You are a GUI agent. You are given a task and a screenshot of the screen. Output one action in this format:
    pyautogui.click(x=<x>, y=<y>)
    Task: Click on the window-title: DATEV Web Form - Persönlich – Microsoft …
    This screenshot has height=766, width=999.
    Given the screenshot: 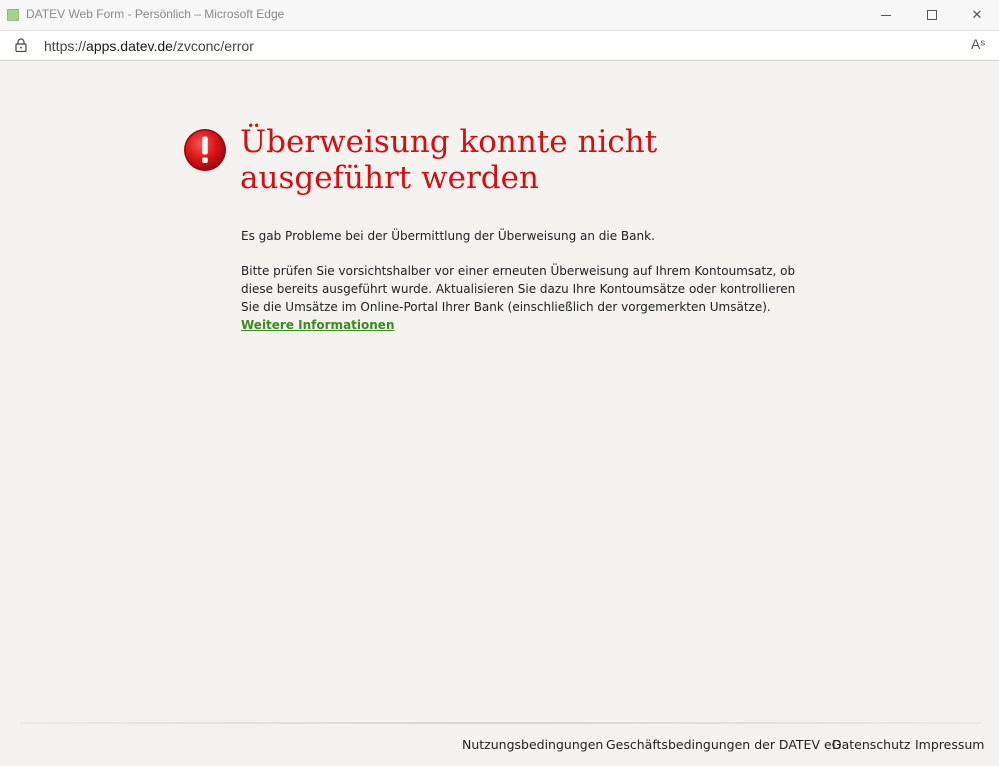 What is the action you would take?
    pyautogui.click(x=155, y=14)
    